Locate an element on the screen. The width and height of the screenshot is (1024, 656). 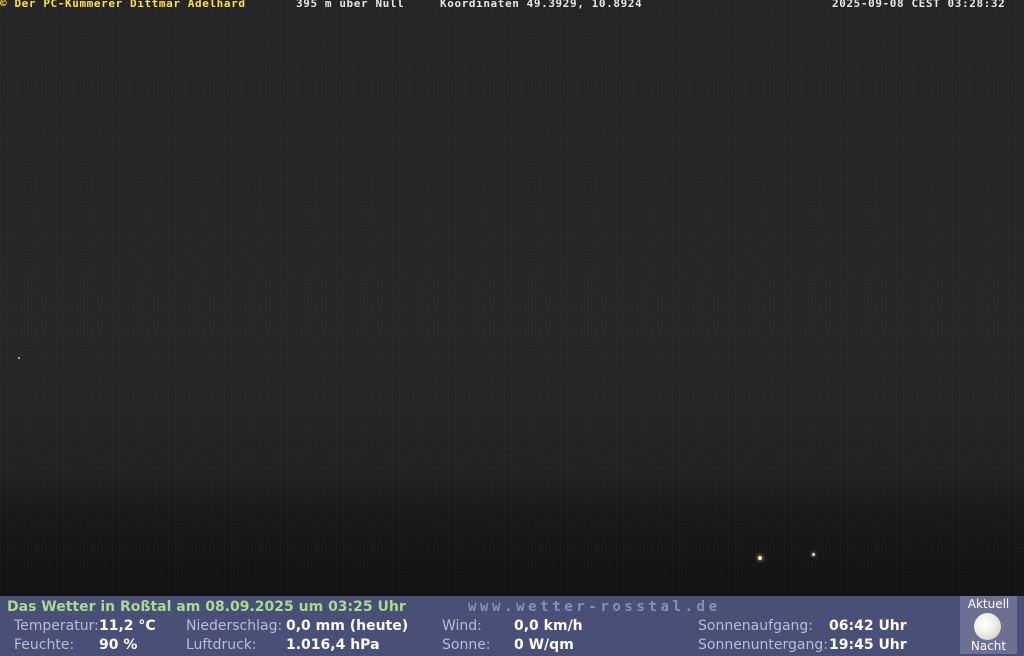
sunset-label: Sonnenuntergang: is located at coordinates (763, 645).